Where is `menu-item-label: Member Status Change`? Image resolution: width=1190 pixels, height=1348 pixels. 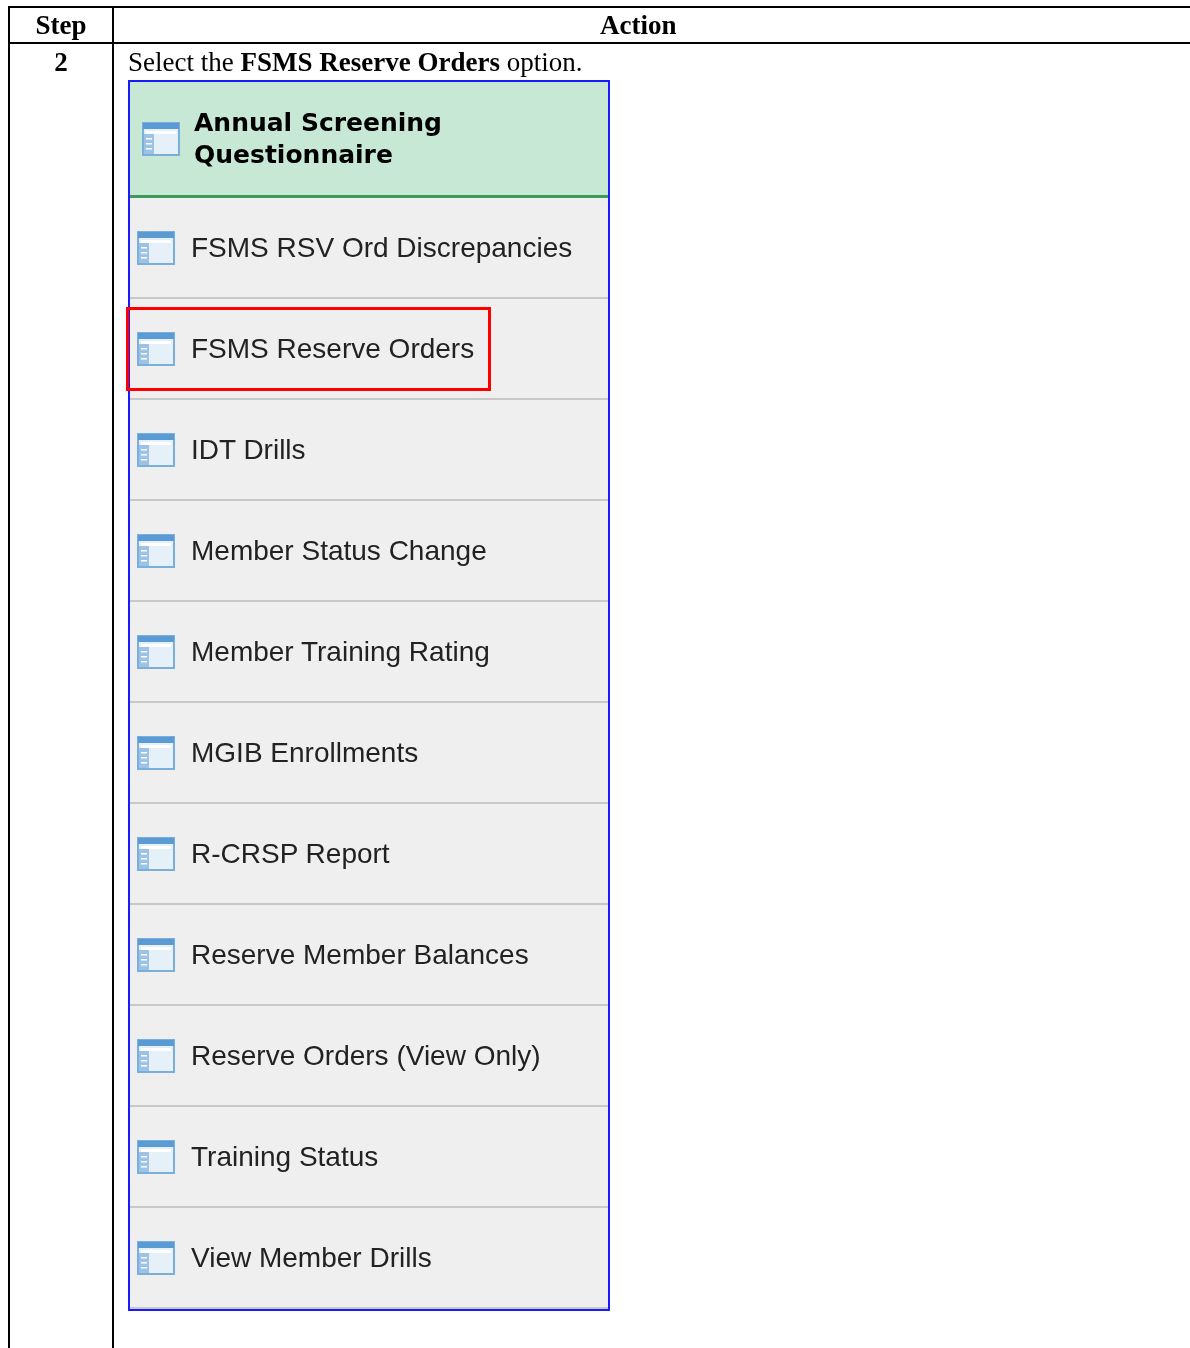
menu-item-label: Member Status Change is located at coordinates (339, 550).